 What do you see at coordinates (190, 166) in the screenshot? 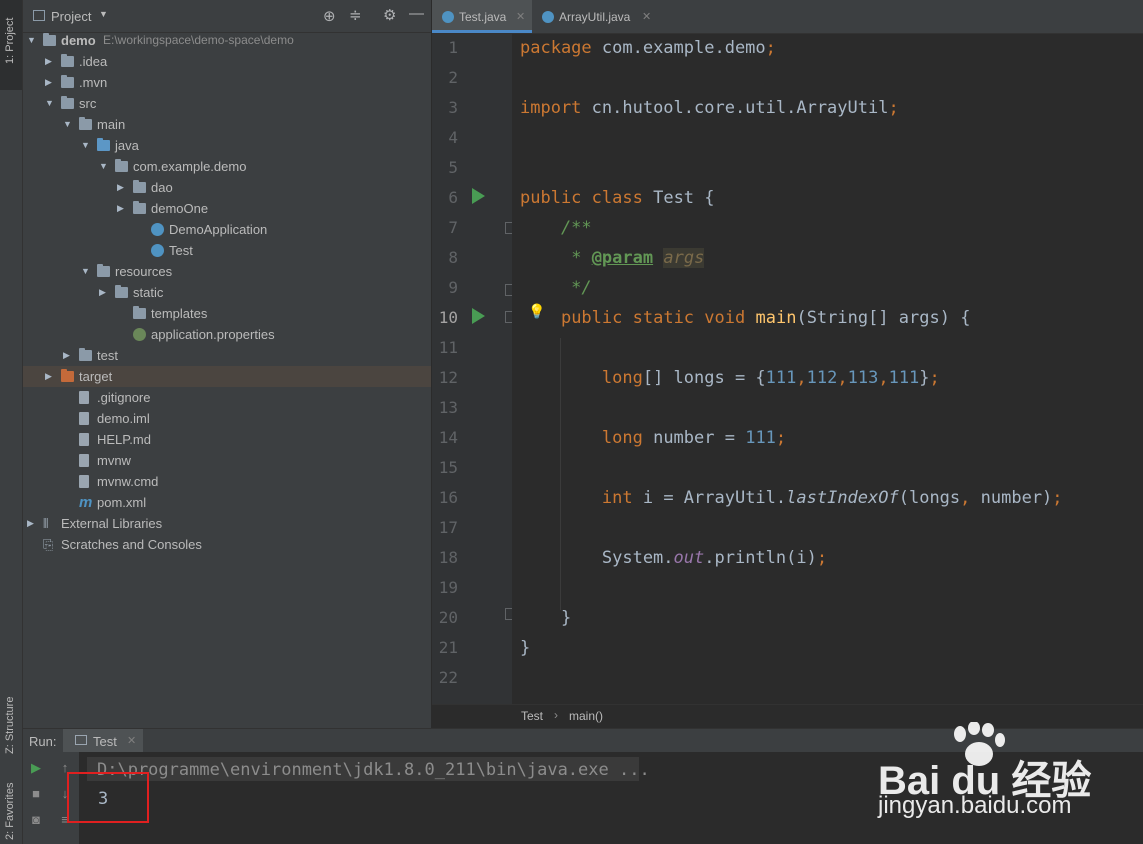
I see `tree-item-label: com.example.demo` at bounding box center [190, 166].